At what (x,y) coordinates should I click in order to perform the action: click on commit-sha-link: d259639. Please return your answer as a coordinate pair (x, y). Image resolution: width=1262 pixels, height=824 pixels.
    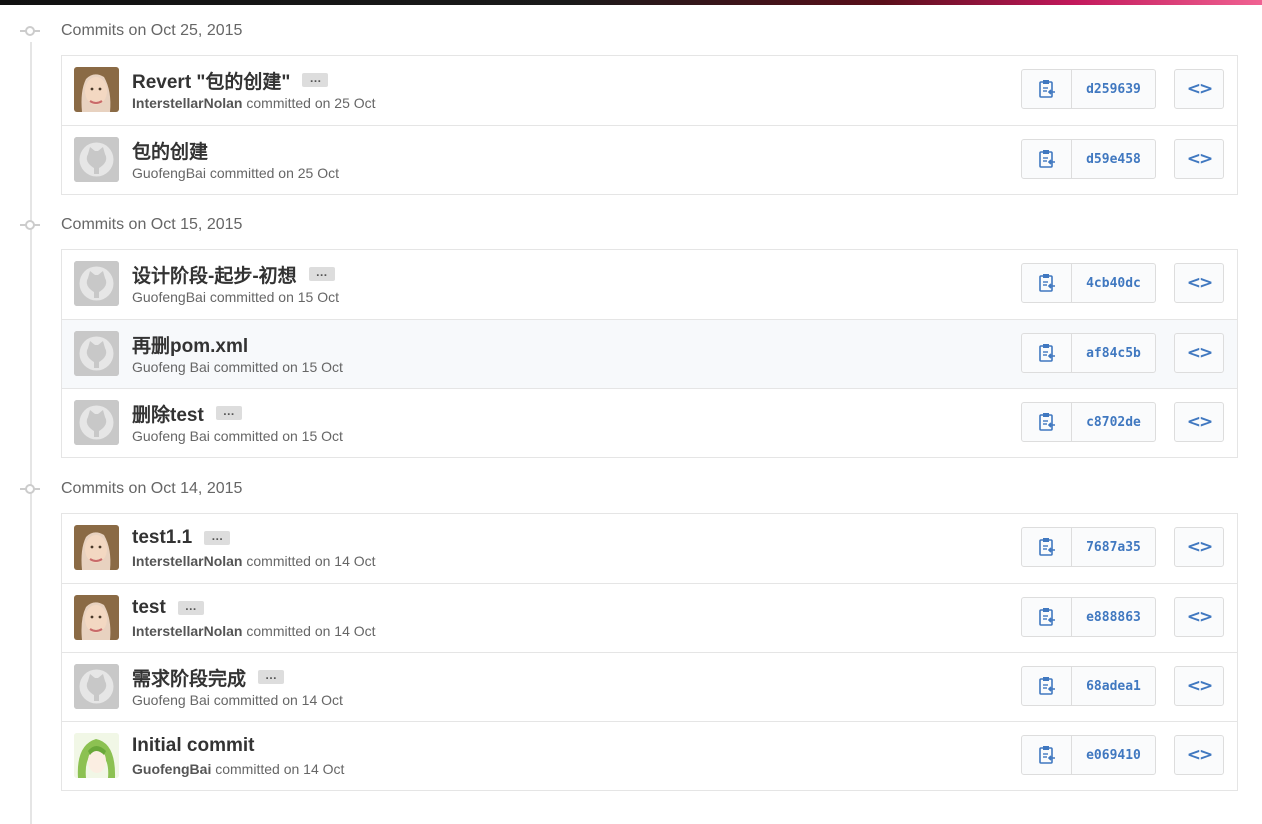
    Looking at the image, I should click on (1113, 89).